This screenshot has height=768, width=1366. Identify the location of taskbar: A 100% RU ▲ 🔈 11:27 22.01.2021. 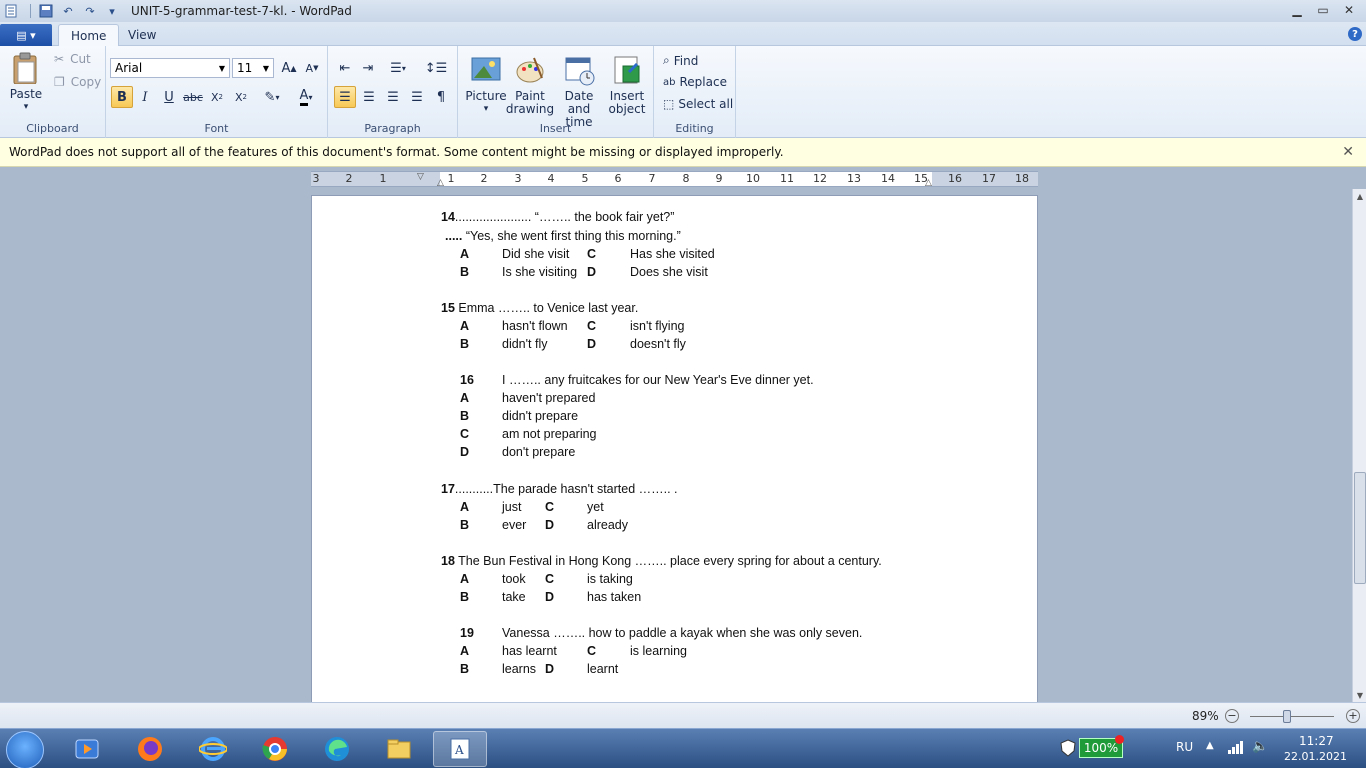
(683, 748).